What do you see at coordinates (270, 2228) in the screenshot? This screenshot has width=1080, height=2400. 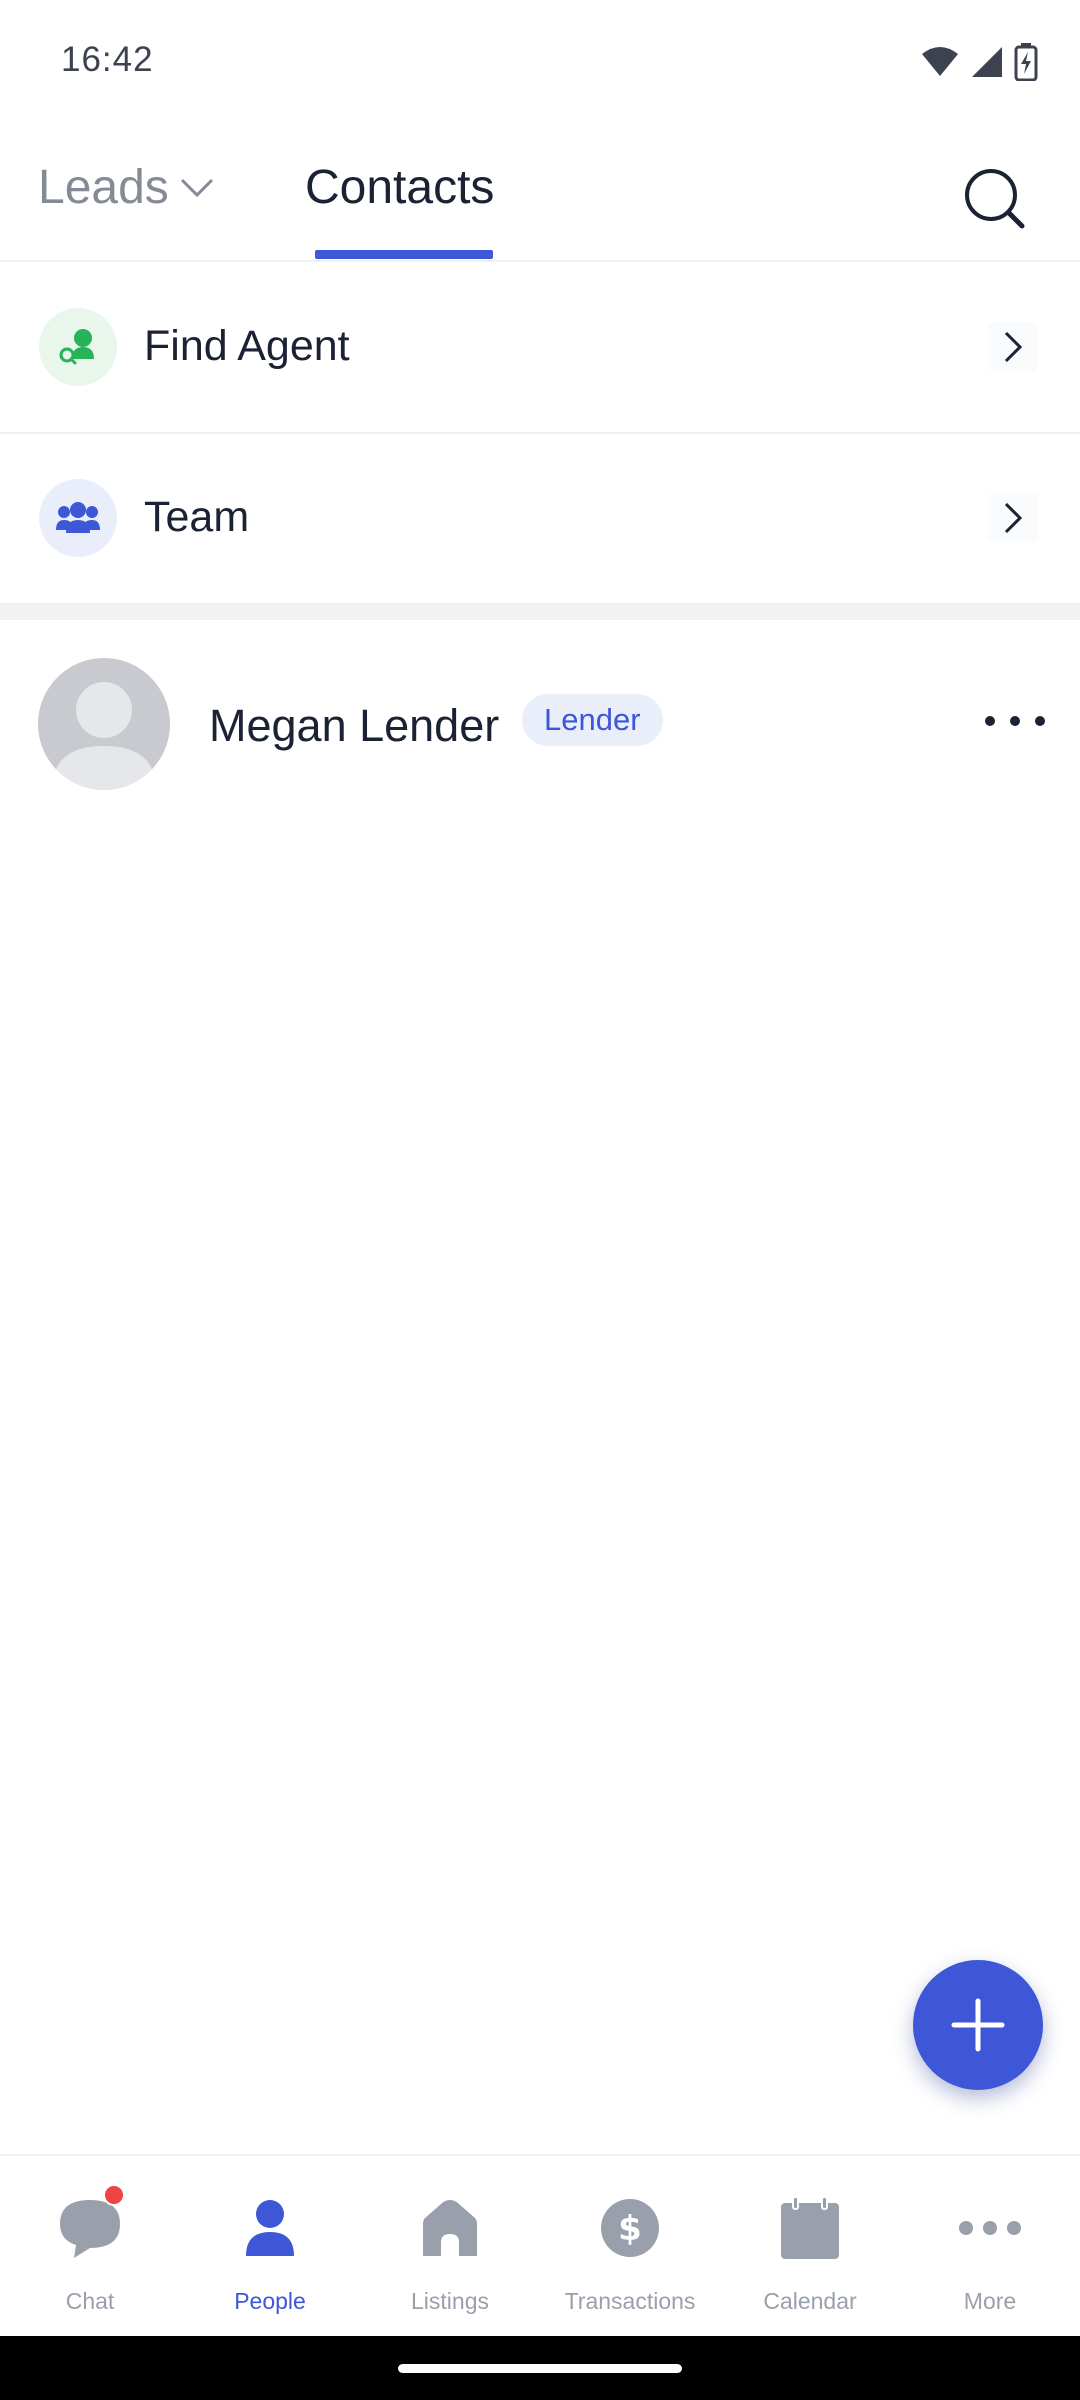 I see `person-icon` at bounding box center [270, 2228].